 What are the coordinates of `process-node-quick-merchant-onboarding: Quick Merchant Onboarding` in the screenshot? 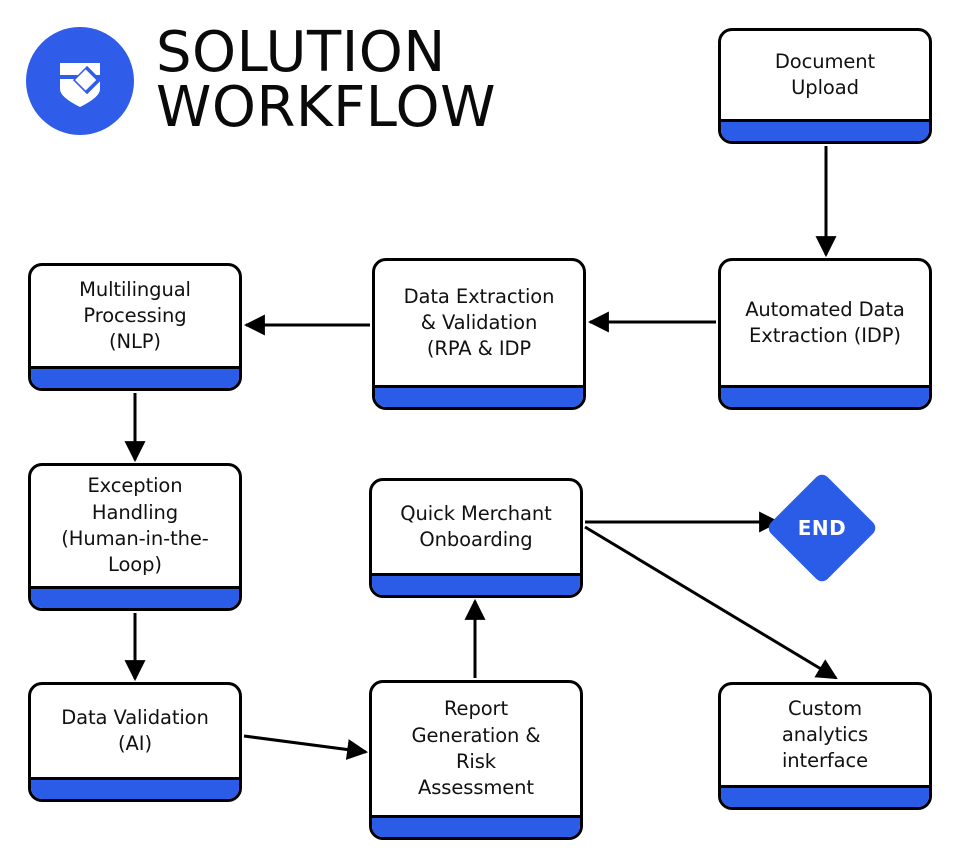 It's located at (476, 538).